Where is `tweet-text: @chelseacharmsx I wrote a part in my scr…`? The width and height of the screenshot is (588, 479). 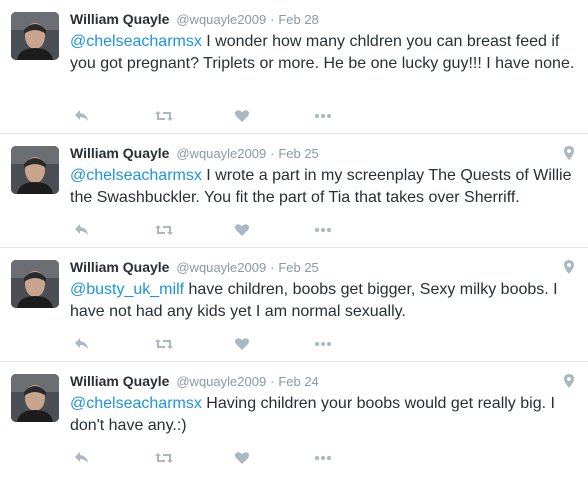
tweet-text: @chelseacharmsx I wrote a part in my scr… is located at coordinates (325, 187).